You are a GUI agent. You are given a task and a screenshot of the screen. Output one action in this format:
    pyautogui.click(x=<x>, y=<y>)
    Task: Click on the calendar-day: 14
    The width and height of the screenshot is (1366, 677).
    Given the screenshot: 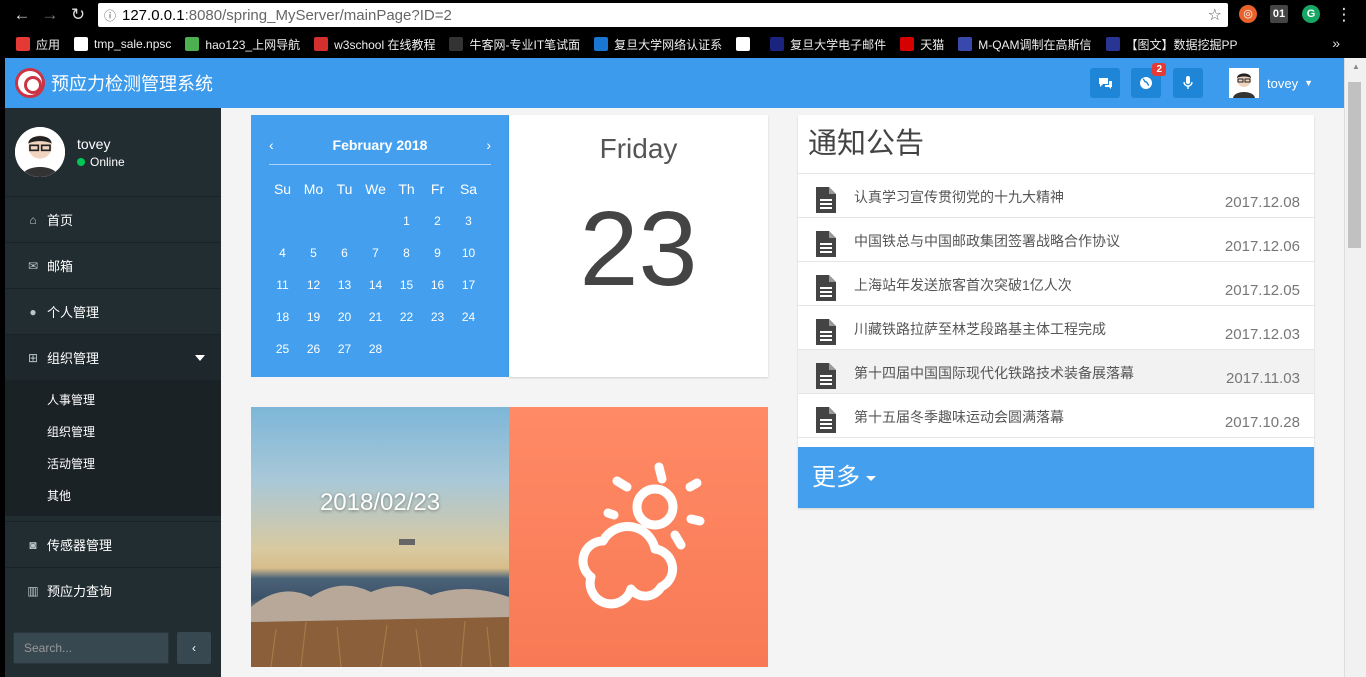 What is the action you would take?
    pyautogui.click(x=375, y=285)
    